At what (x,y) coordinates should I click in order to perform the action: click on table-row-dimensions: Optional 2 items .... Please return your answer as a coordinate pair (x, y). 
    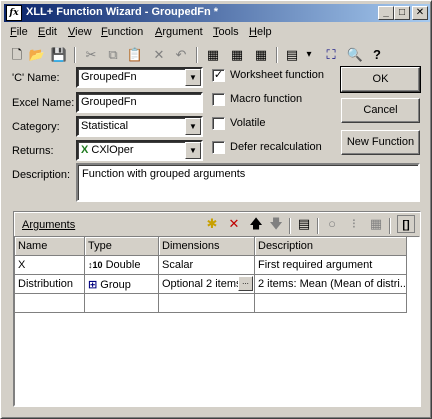
    Looking at the image, I should click on (207, 284).